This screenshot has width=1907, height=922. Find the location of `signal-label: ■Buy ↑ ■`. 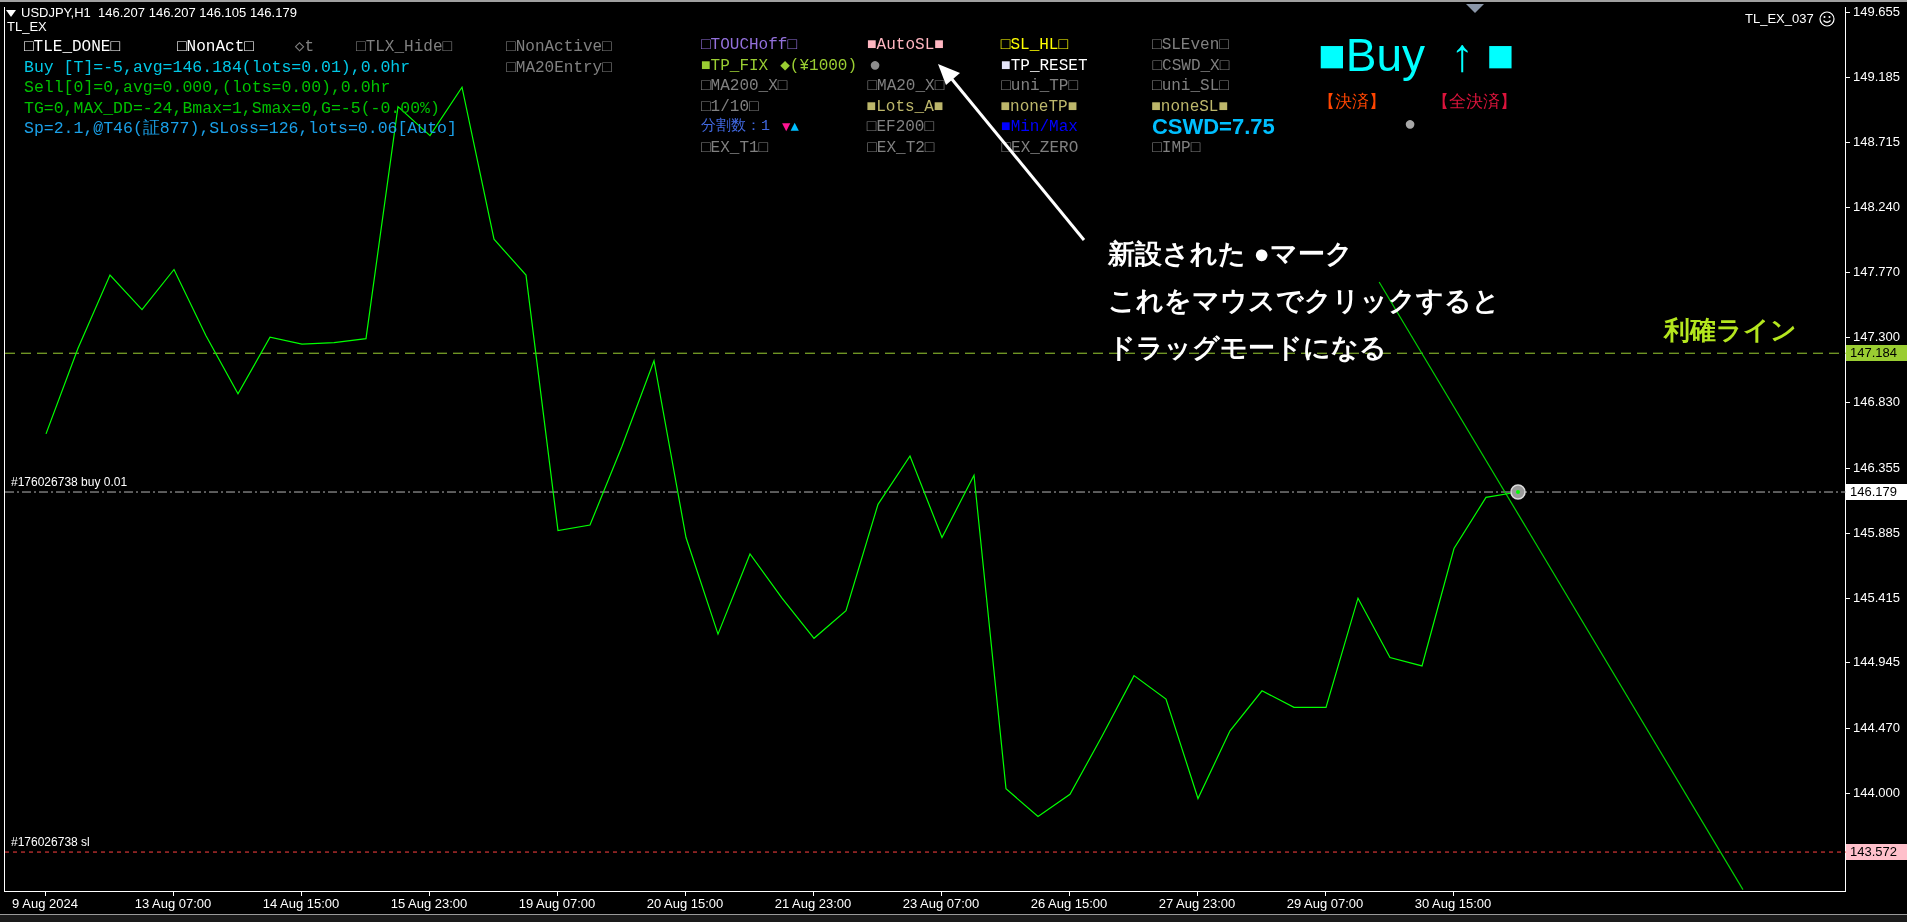

signal-label: ■Buy ↑ ■ is located at coordinates (1417, 55).